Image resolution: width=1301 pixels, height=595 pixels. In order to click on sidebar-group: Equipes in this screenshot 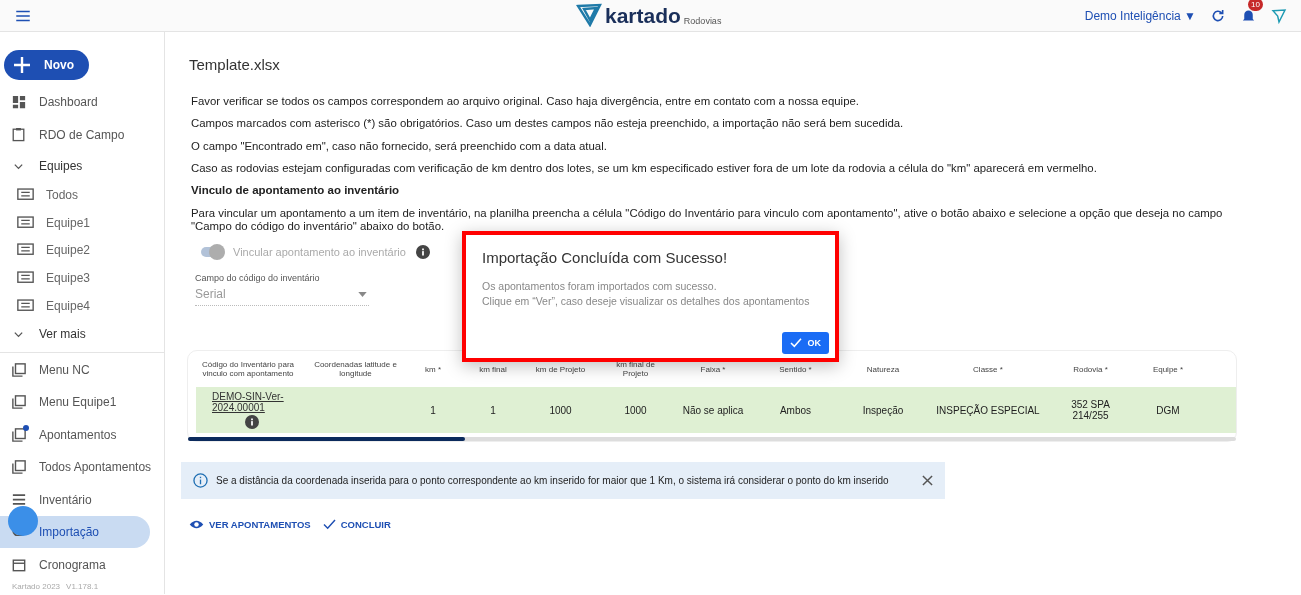, I will do `click(82, 166)`.